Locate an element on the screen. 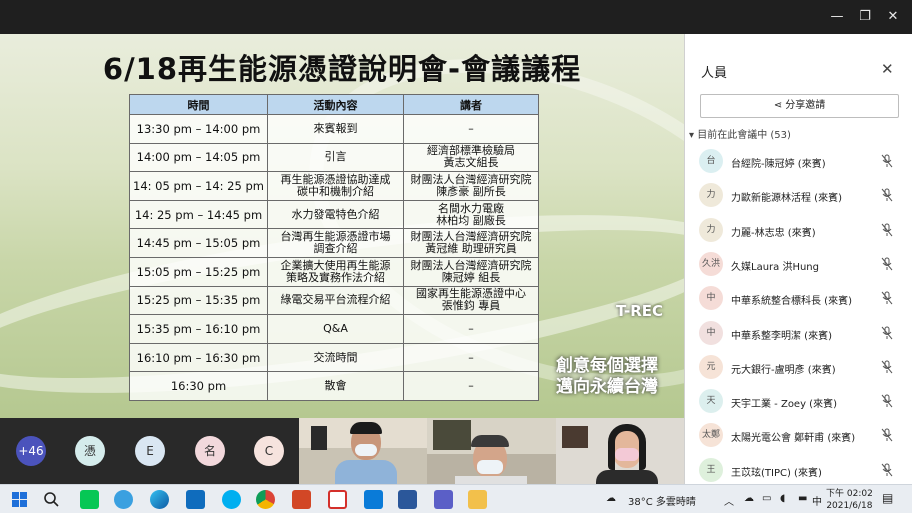 The height and width of the screenshot is (513, 912). agenda-activity-cell: 交流時間 is located at coordinates (335, 357).